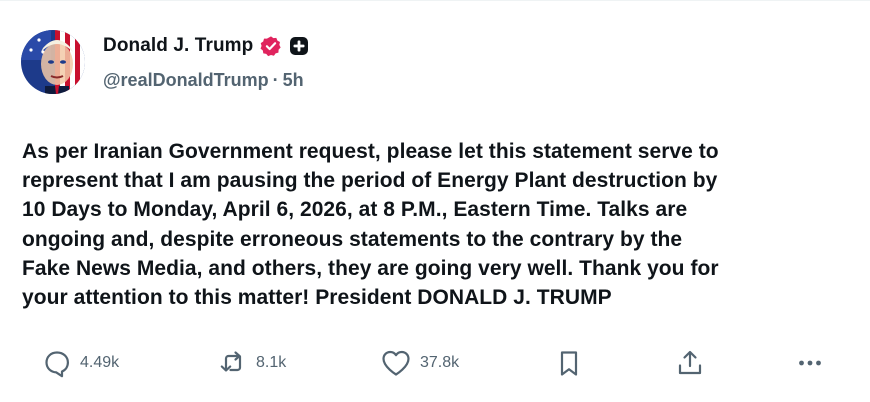 The height and width of the screenshot is (402, 870). I want to click on share-icon, so click(690, 363).